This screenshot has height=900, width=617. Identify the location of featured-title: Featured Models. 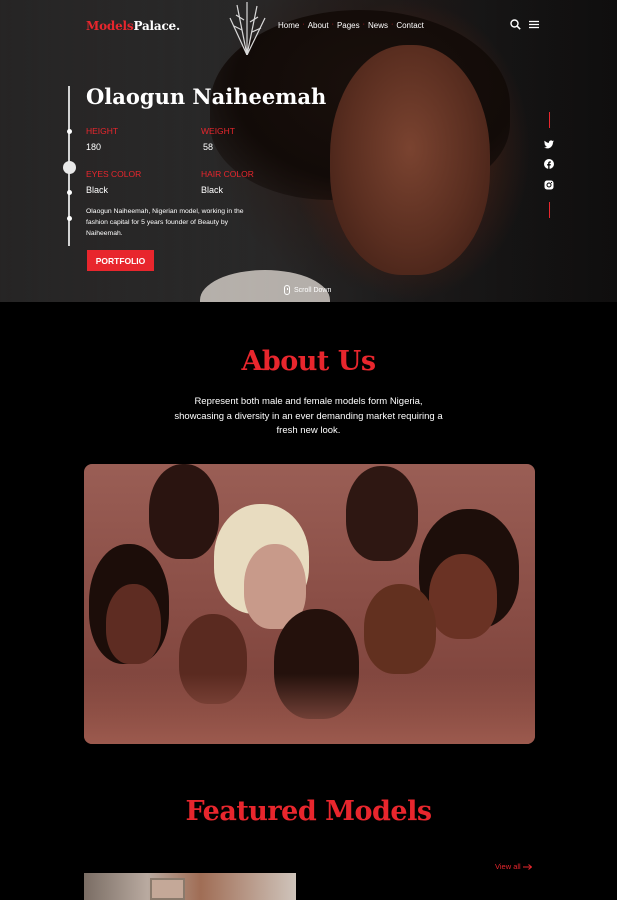
(308, 811).